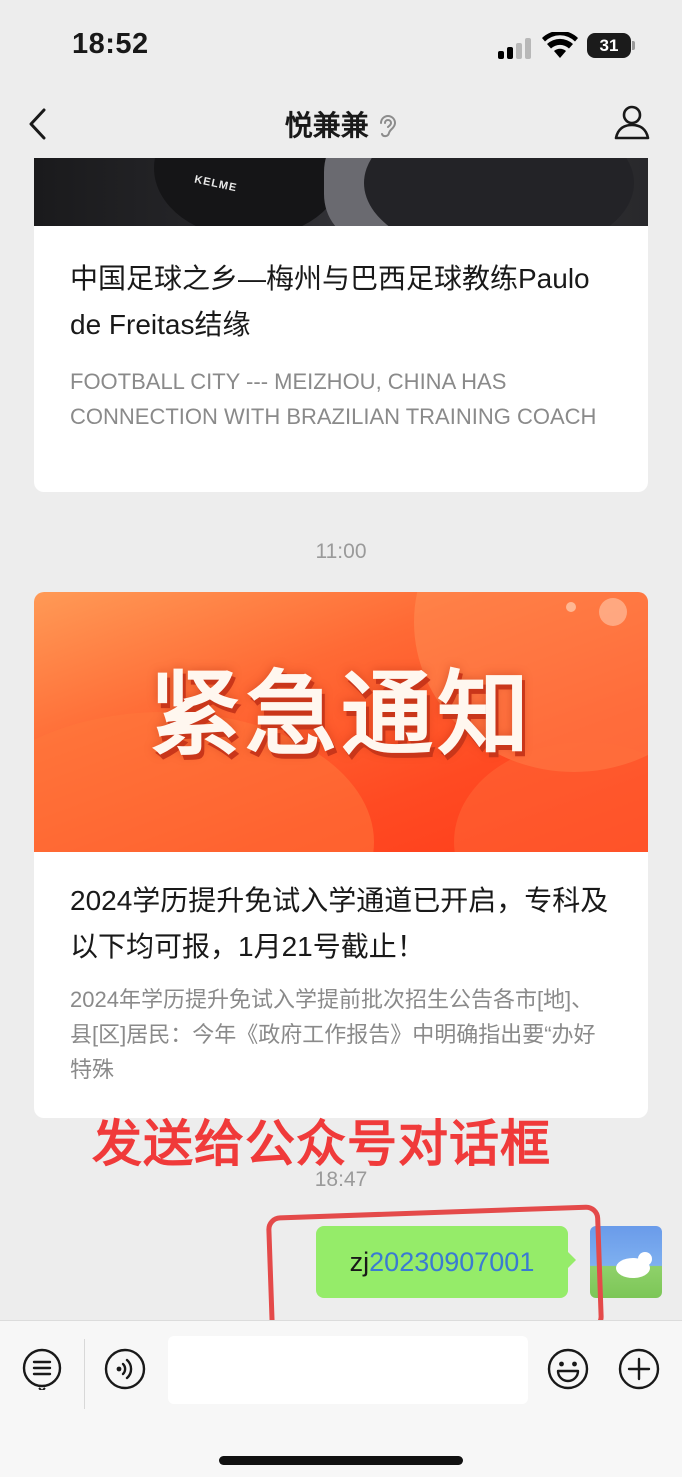 This screenshot has height=1477, width=682. I want to click on signal-icon, so click(516, 48).